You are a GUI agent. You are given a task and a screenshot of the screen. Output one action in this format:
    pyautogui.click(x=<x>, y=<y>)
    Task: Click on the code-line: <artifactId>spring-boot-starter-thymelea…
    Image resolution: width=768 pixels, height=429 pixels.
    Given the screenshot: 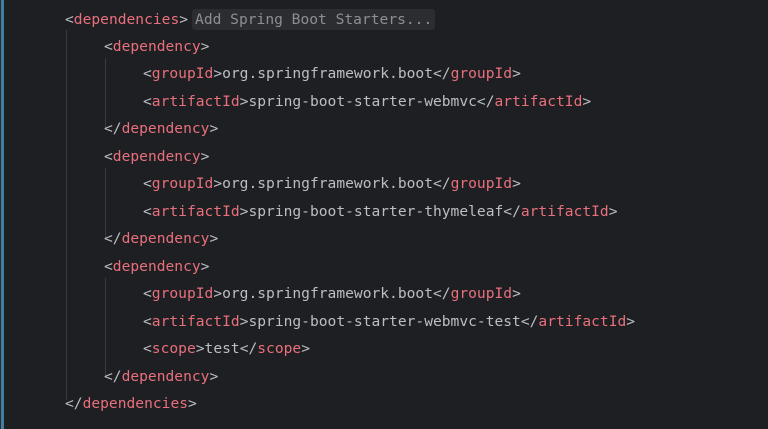 What is the action you would take?
    pyautogui.click(x=380, y=211)
    